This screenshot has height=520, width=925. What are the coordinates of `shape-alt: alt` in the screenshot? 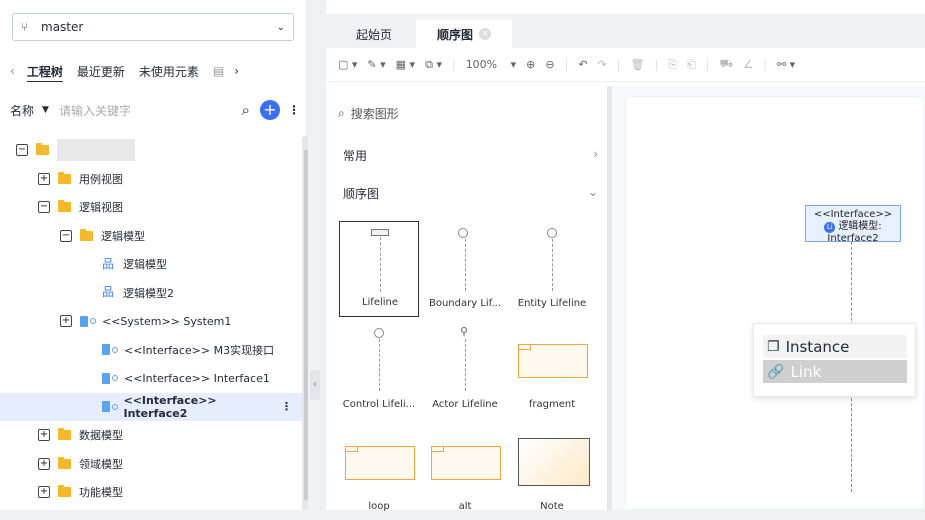 It's located at (465, 472).